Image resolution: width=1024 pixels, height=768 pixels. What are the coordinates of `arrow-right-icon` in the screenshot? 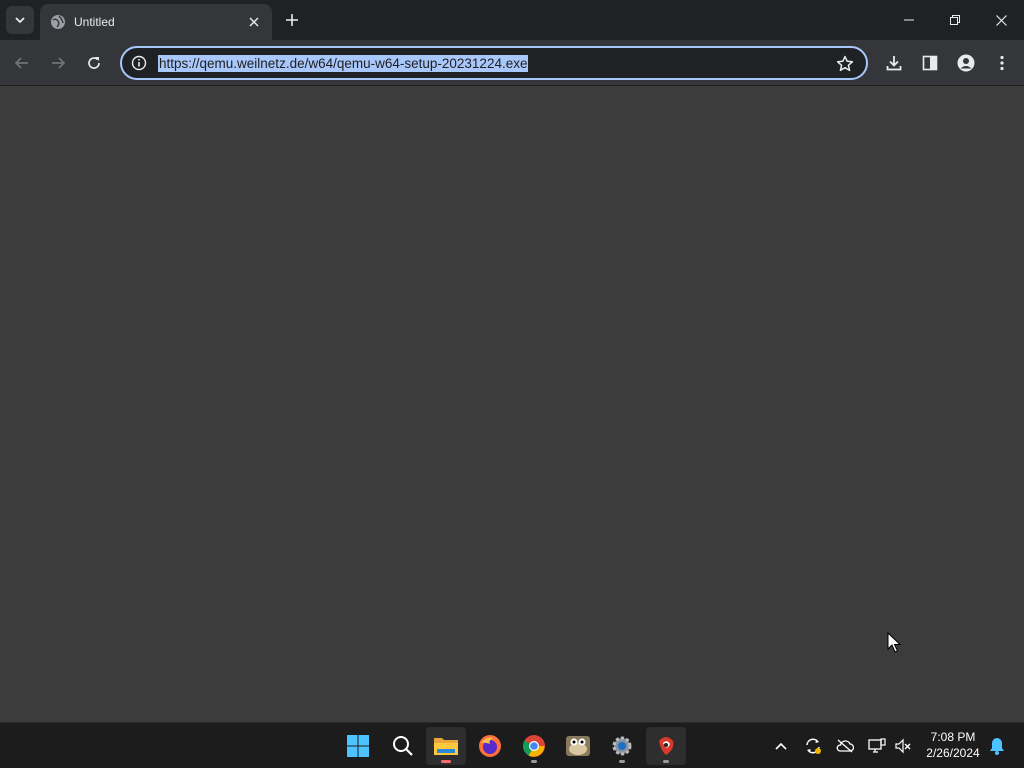 It's located at (59, 63).